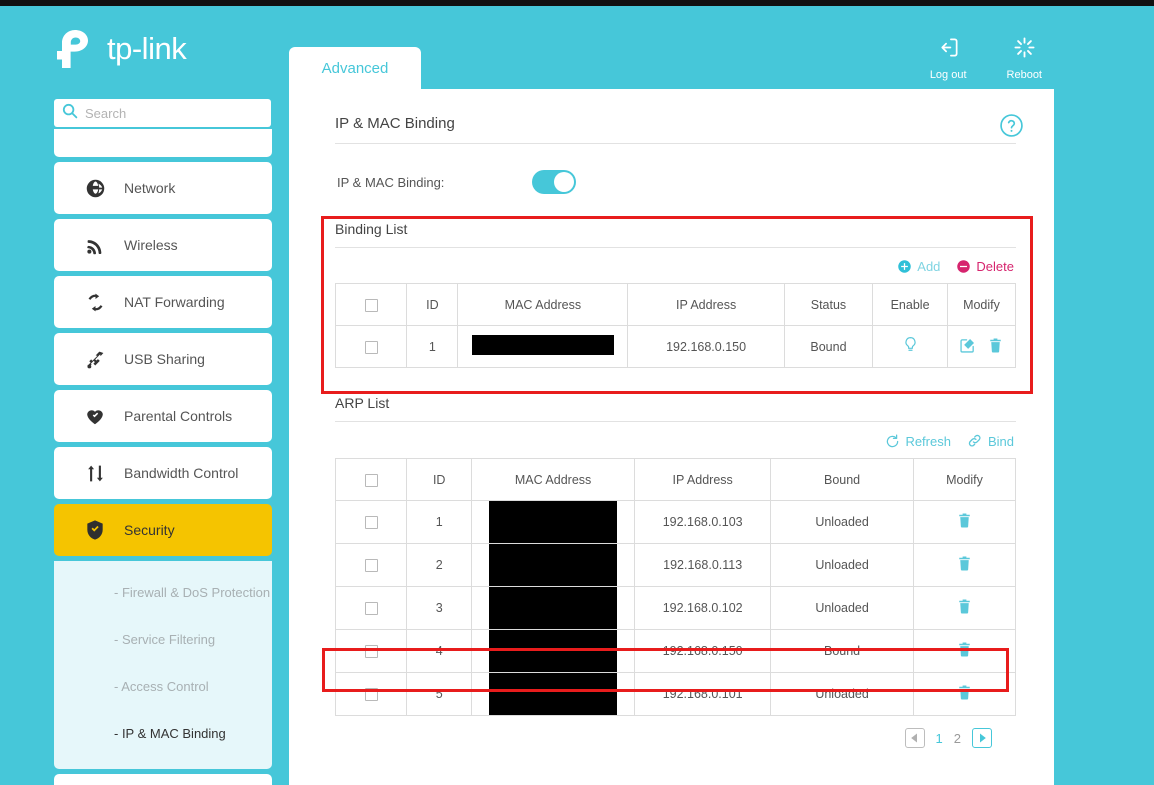 The height and width of the screenshot is (785, 1154). What do you see at coordinates (703, 694) in the screenshot?
I see `arp-row-ip: 192.168.0.101` at bounding box center [703, 694].